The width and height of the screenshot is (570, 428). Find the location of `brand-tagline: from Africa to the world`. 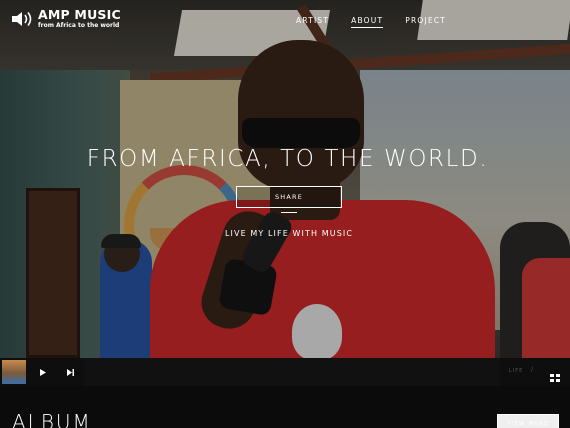

brand-tagline: from Africa to the world is located at coordinates (79, 25).